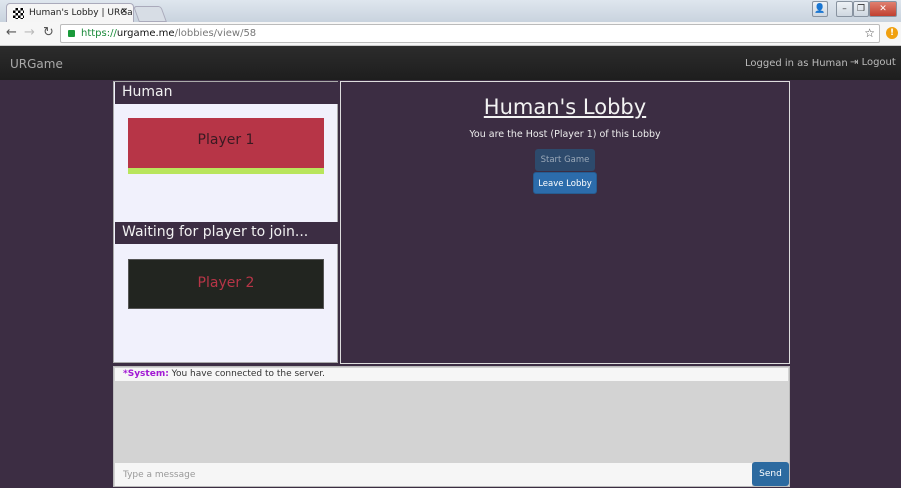  Describe the element at coordinates (99, 33) in the screenshot. I see `url-scheme: https://` at that location.